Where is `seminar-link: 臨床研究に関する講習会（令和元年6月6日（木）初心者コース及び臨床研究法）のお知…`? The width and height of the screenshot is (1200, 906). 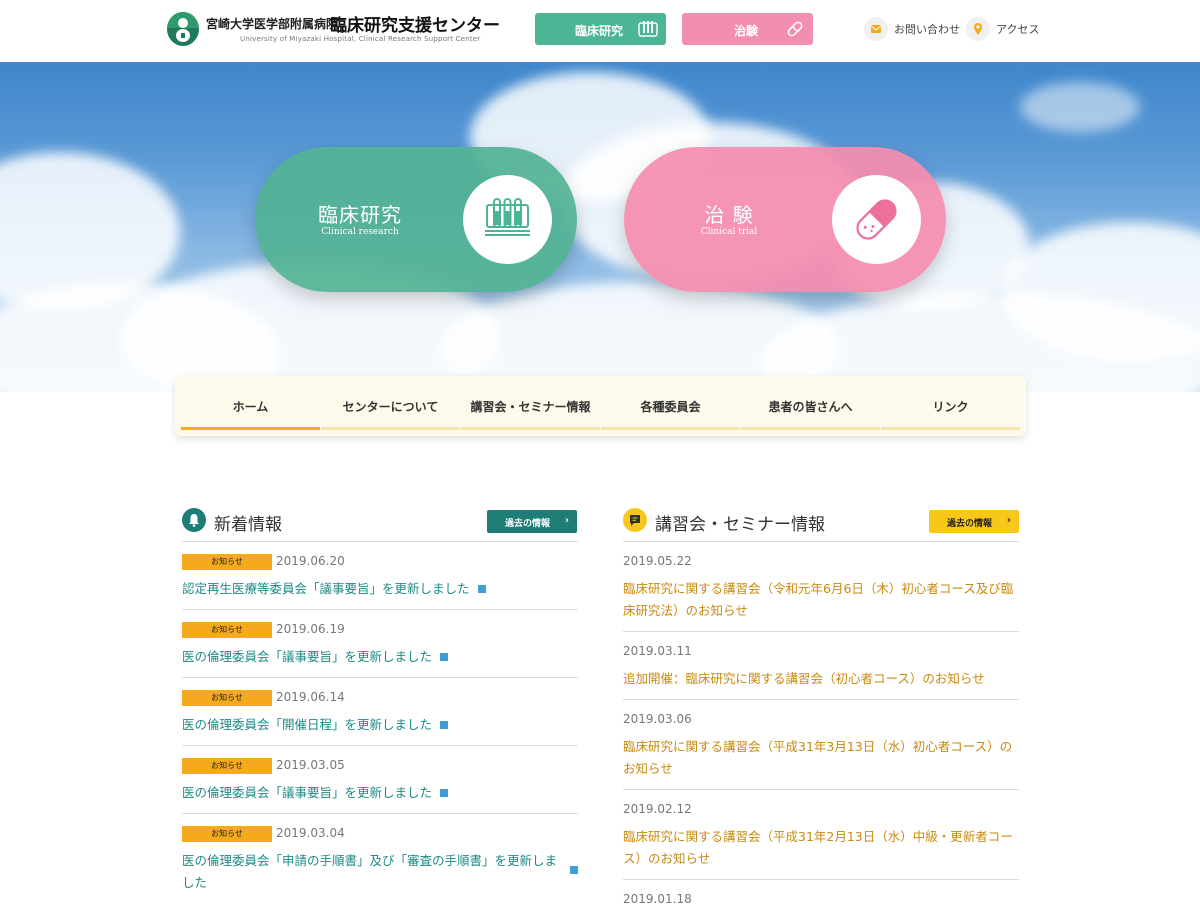
seminar-link: 臨床研究に関する講習会（令和元年6月6日（木）初心者コース及び臨床研究法）のお知… is located at coordinates (821, 600).